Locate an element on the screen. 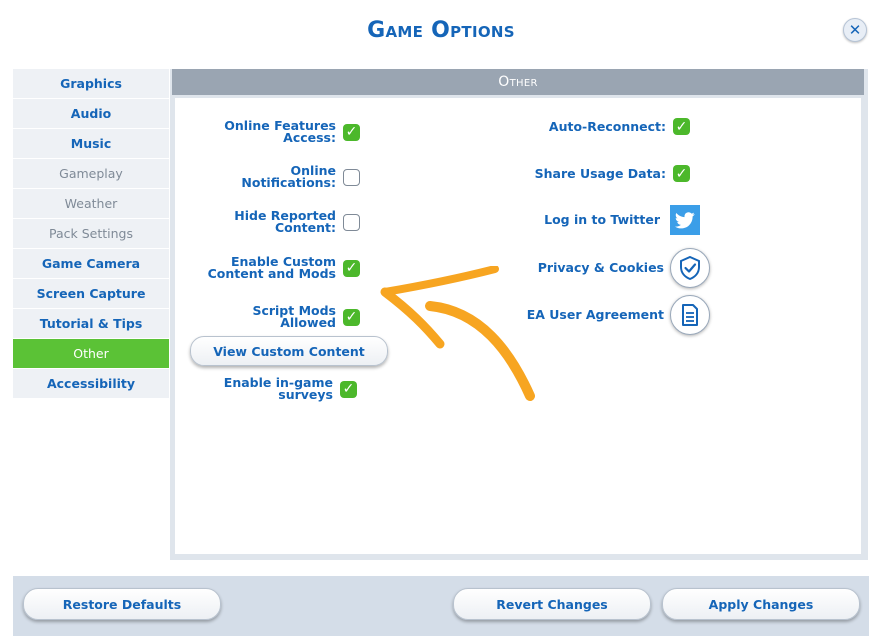  page-title: Game Options is located at coordinates (441, 30).